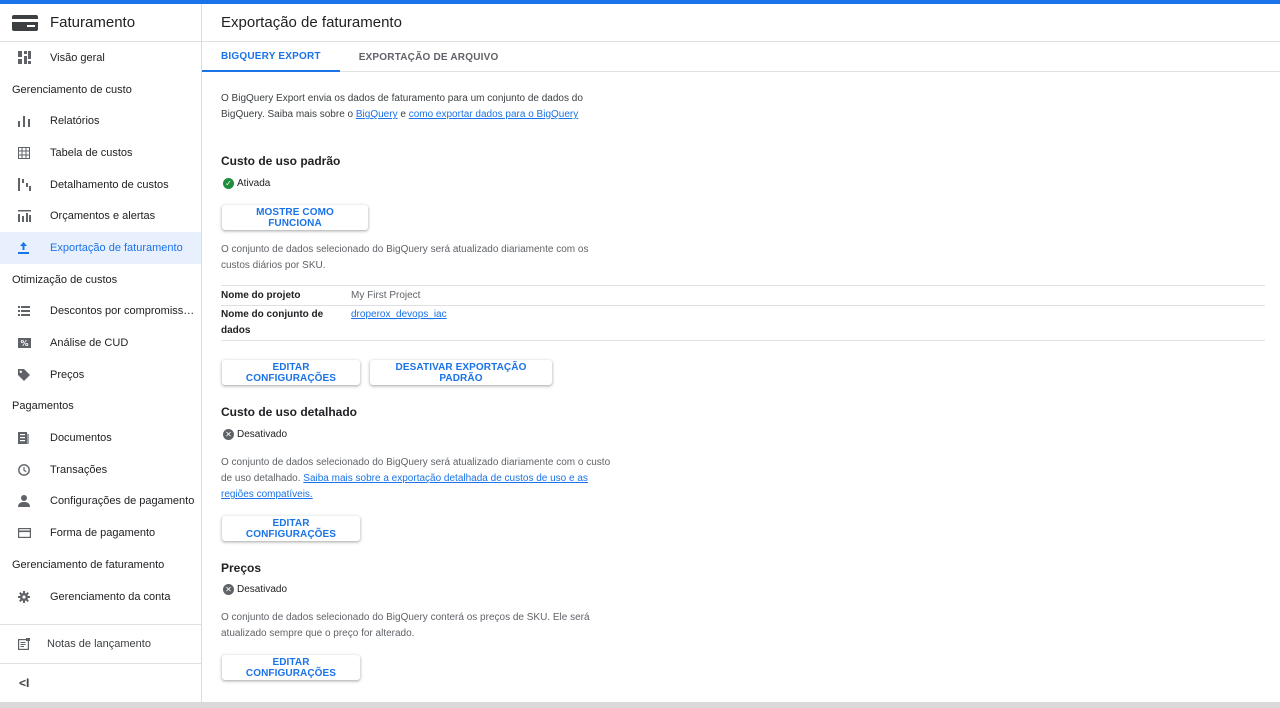  I want to click on sidebar-item-label: Visão geral, so click(77, 57).